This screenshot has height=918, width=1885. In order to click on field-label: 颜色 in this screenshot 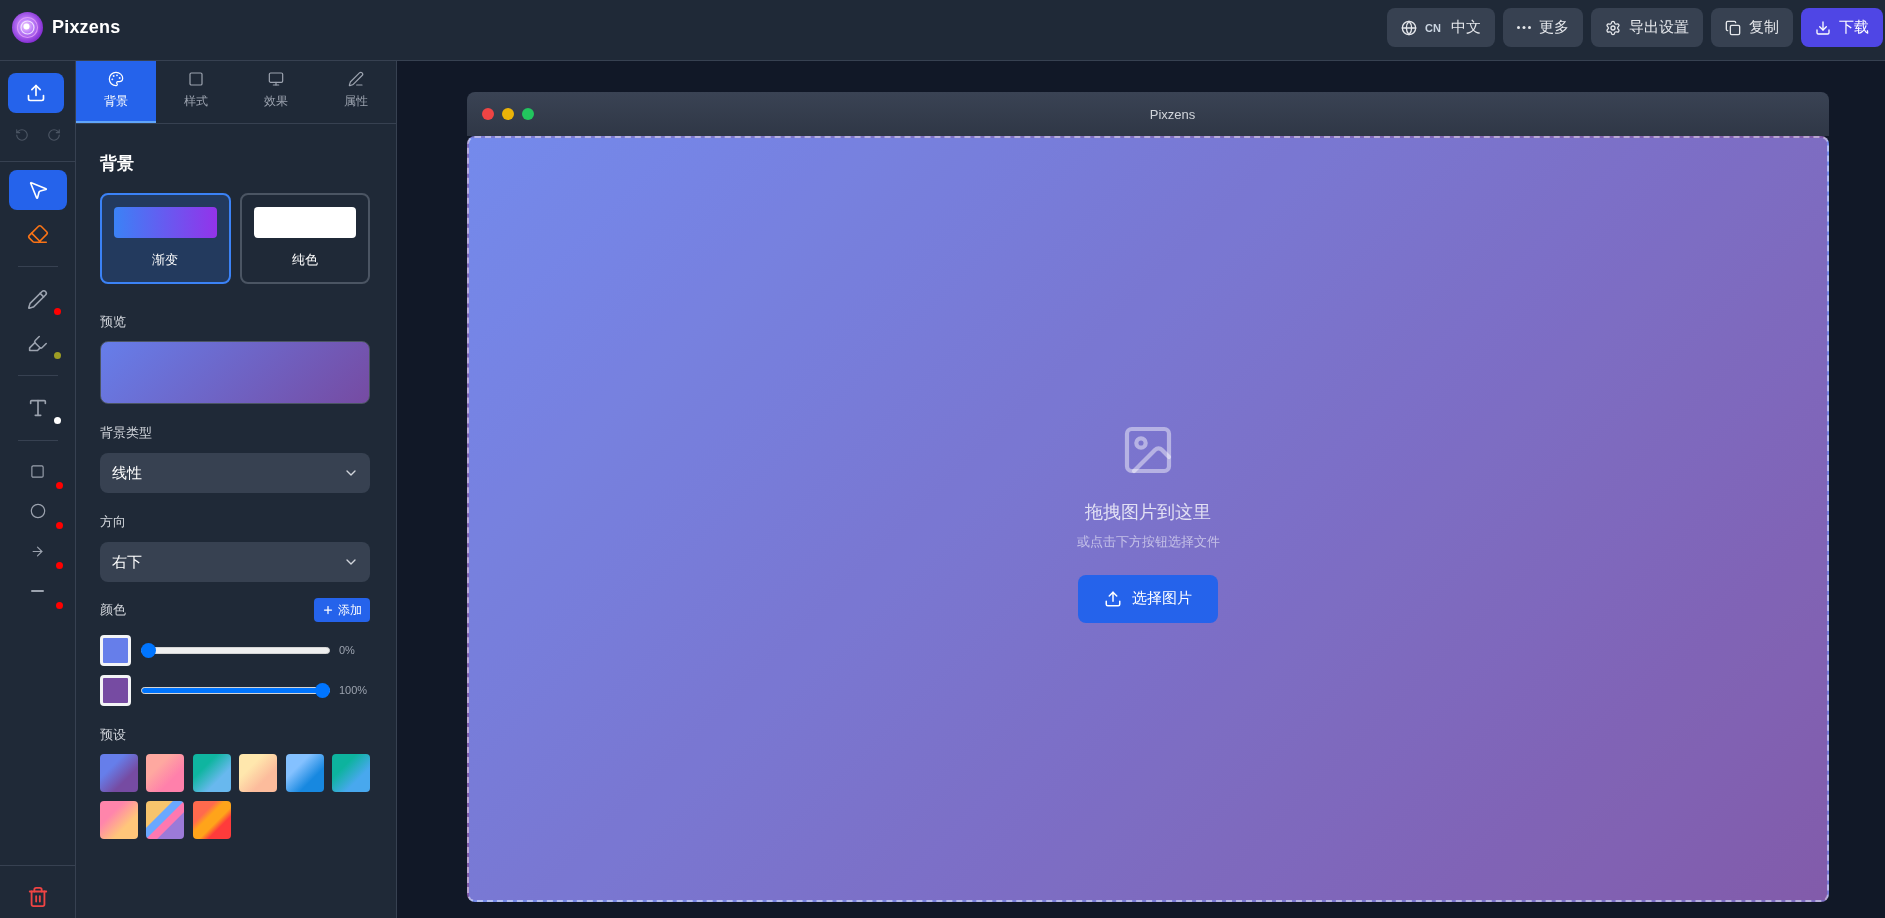, I will do `click(113, 610)`.